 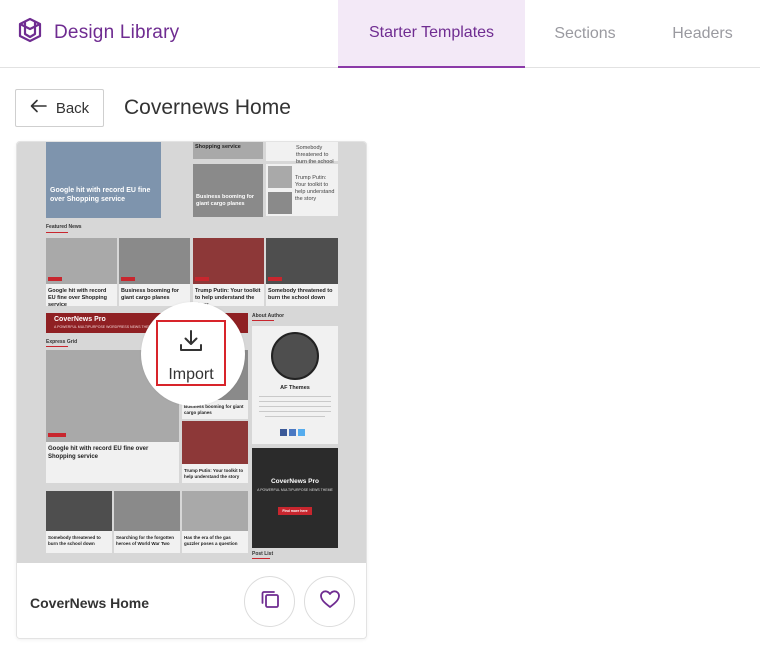 I want to click on page-title: Covernews Home, so click(x=207, y=107).